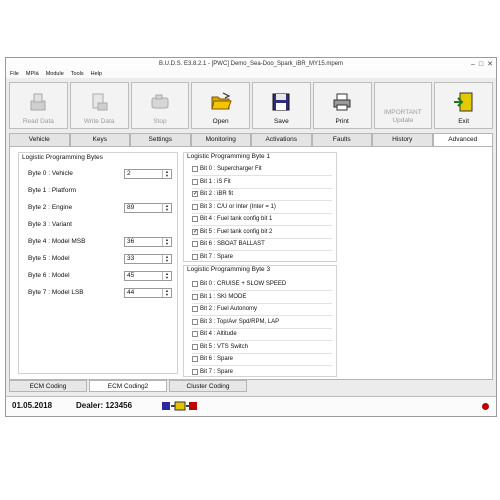 This screenshot has height=500, width=500. I want to click on bit-option: Bit 1 : SKI MODE, so click(219, 297).